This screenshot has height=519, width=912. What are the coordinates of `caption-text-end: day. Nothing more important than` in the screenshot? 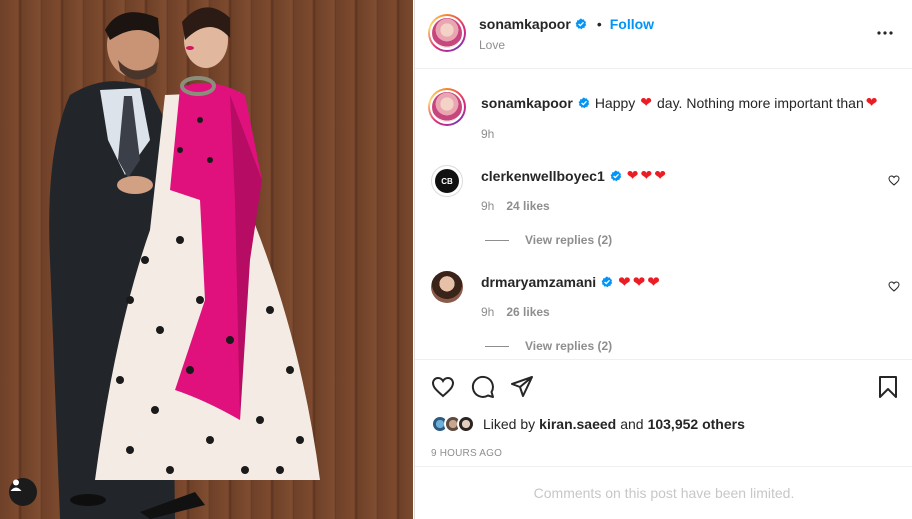 It's located at (760, 102).